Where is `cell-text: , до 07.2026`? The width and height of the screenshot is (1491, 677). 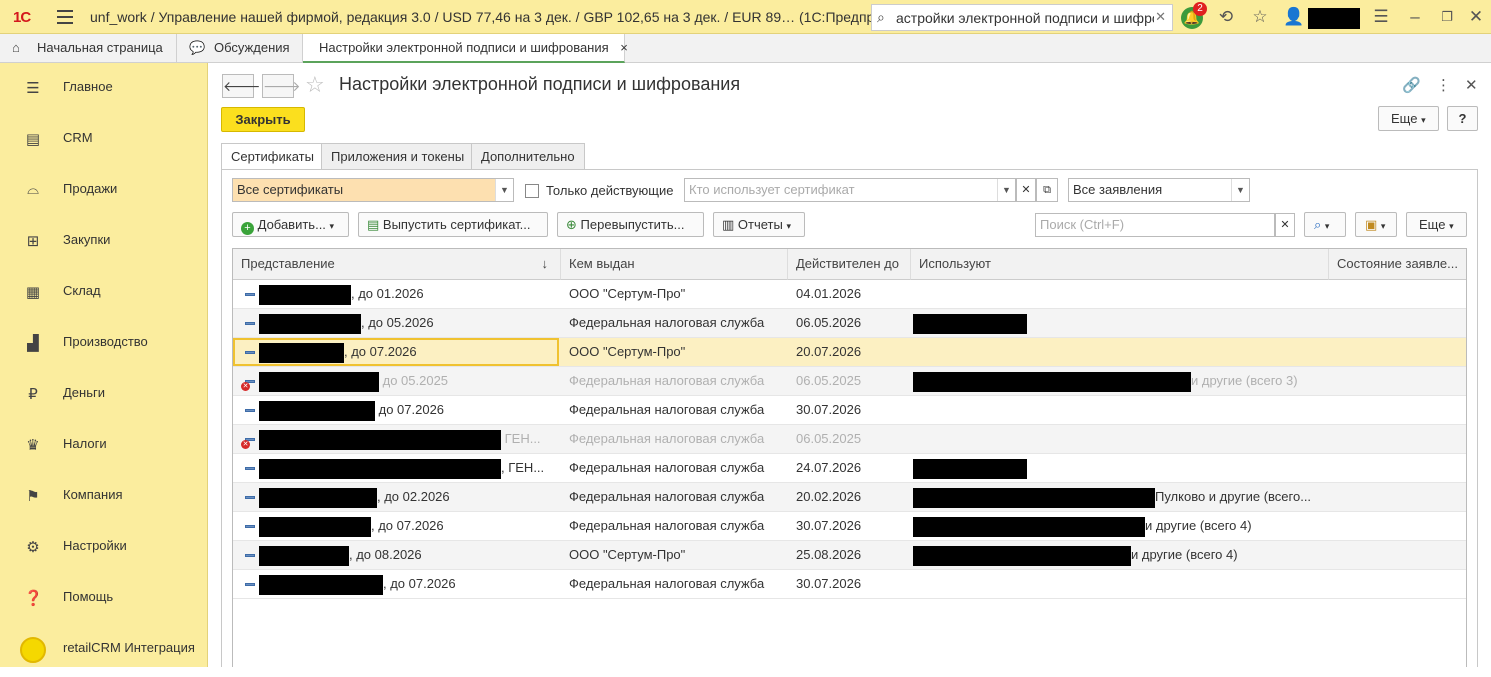
cell-text: , до 07.2026 is located at coordinates (380, 351).